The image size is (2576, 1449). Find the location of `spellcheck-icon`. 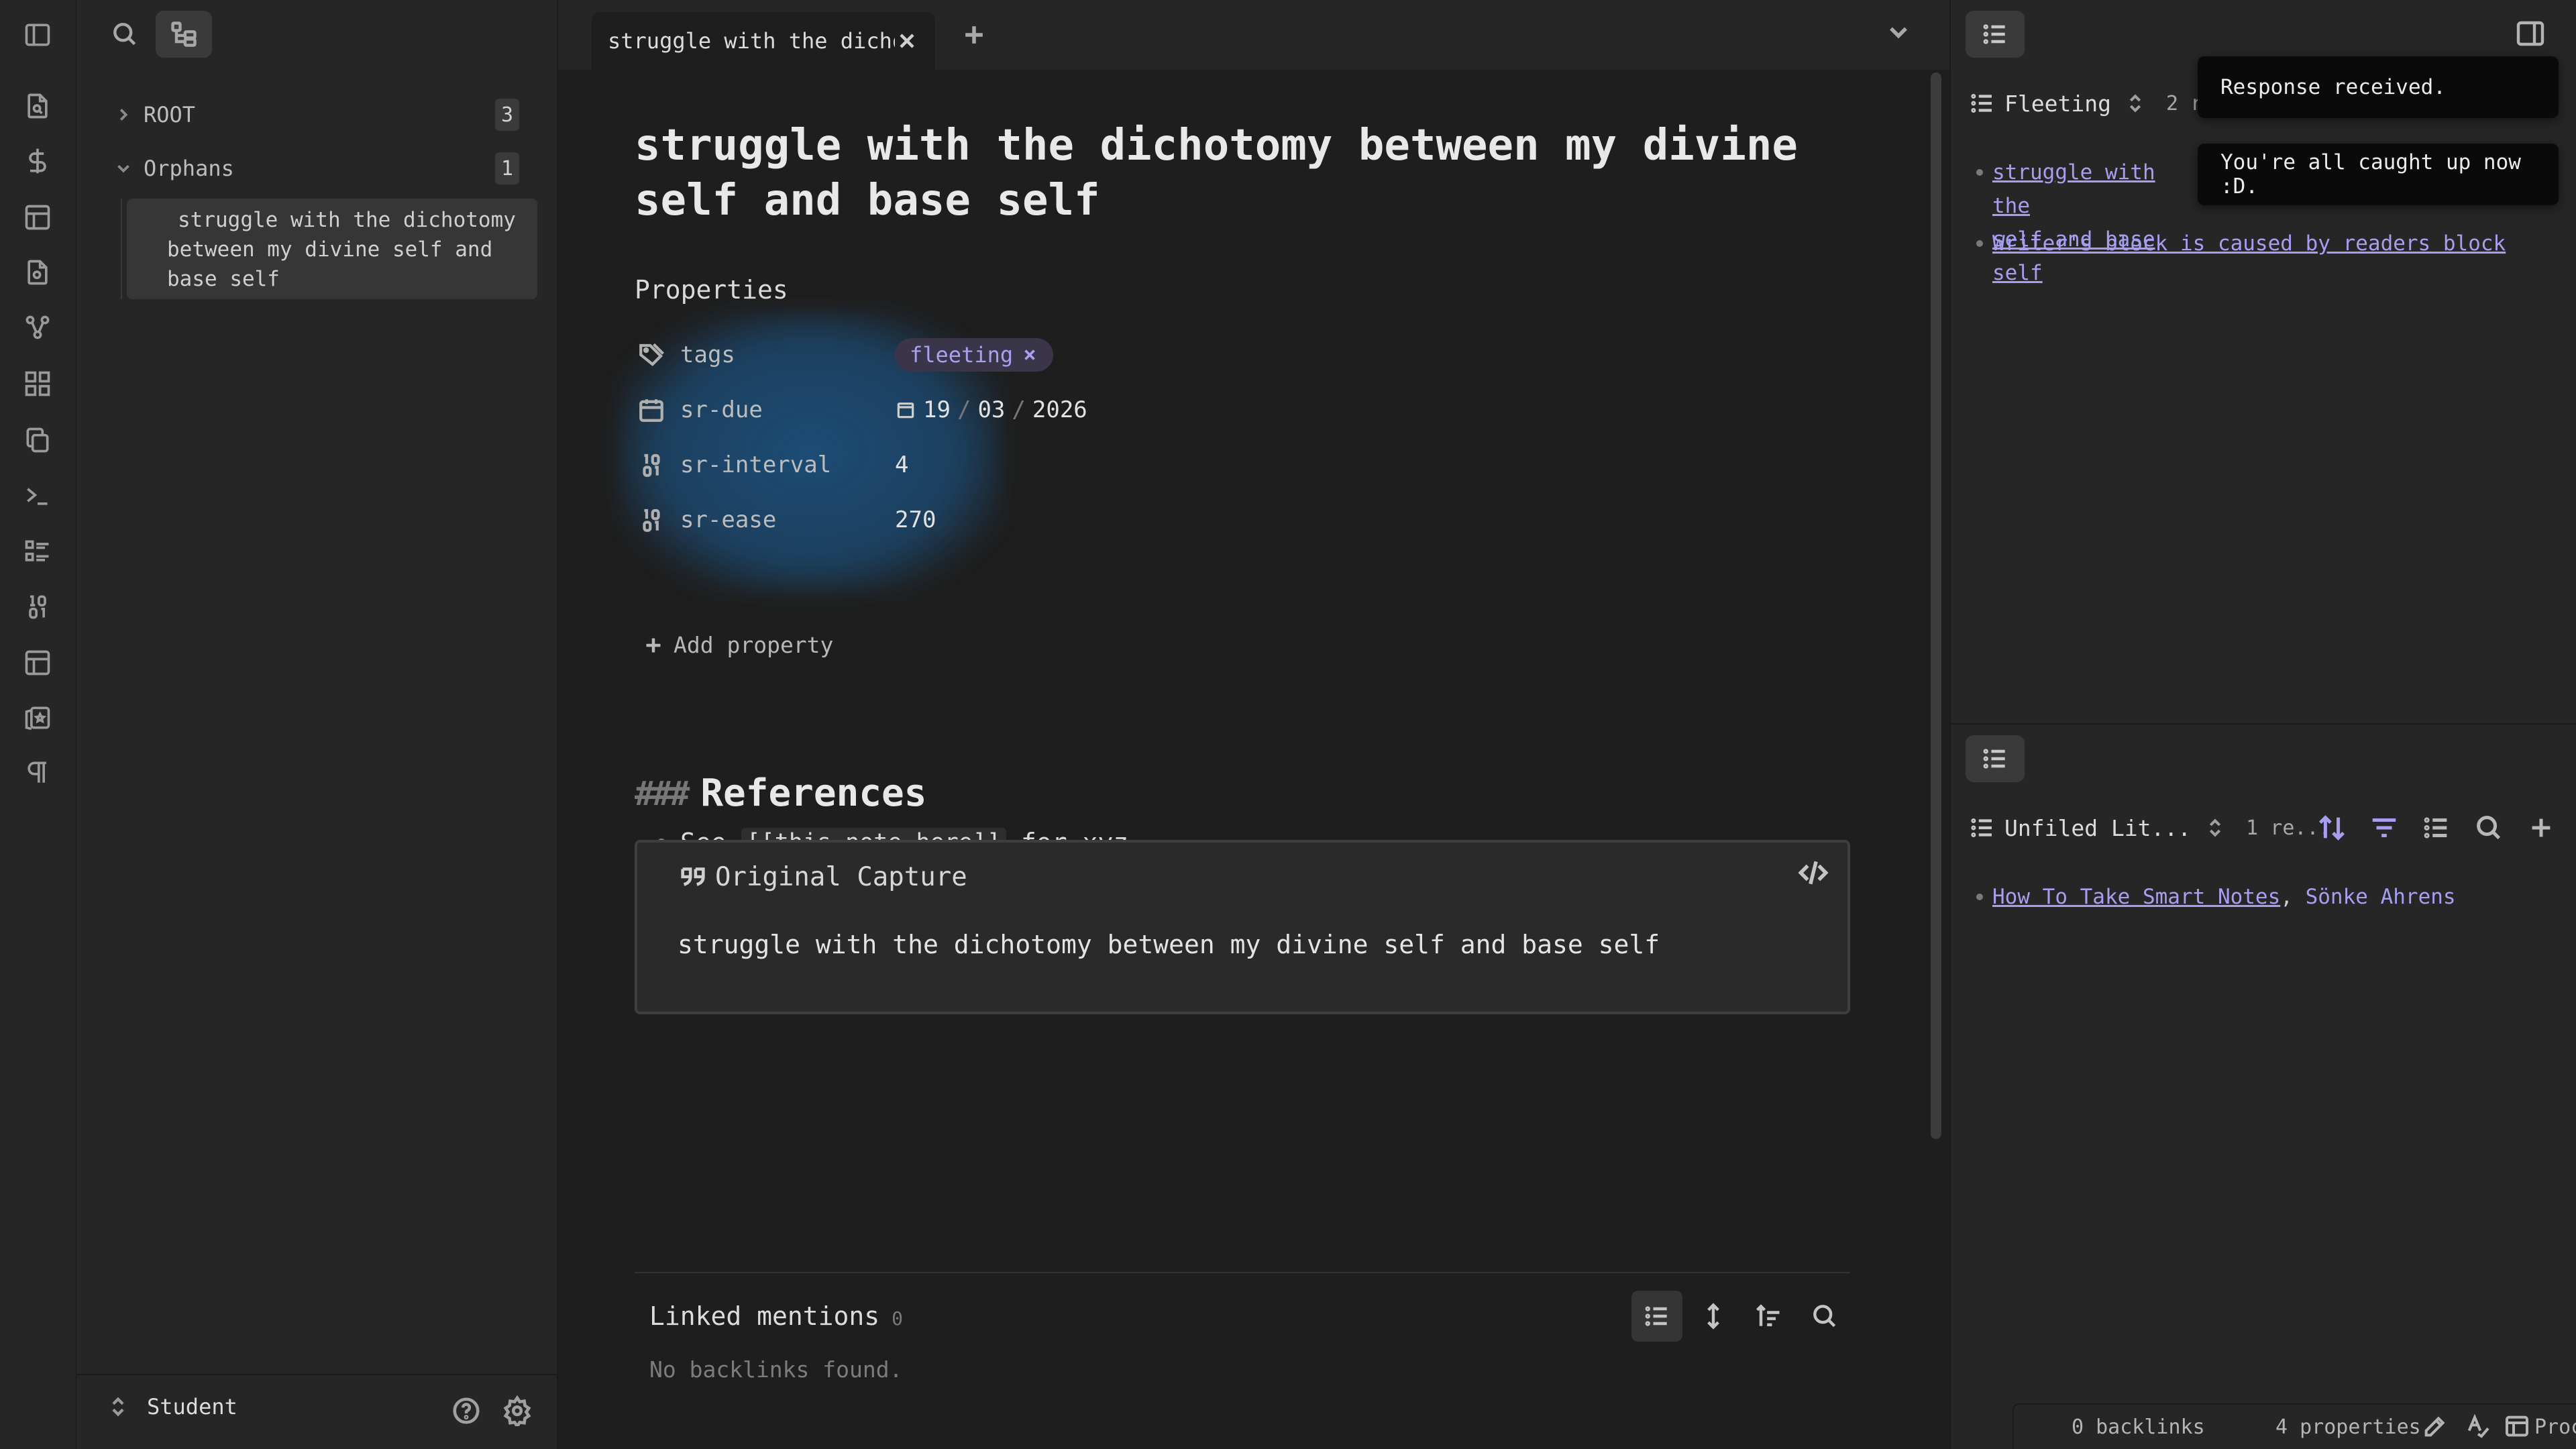

spellcheck-icon is located at coordinates (2478, 1426).